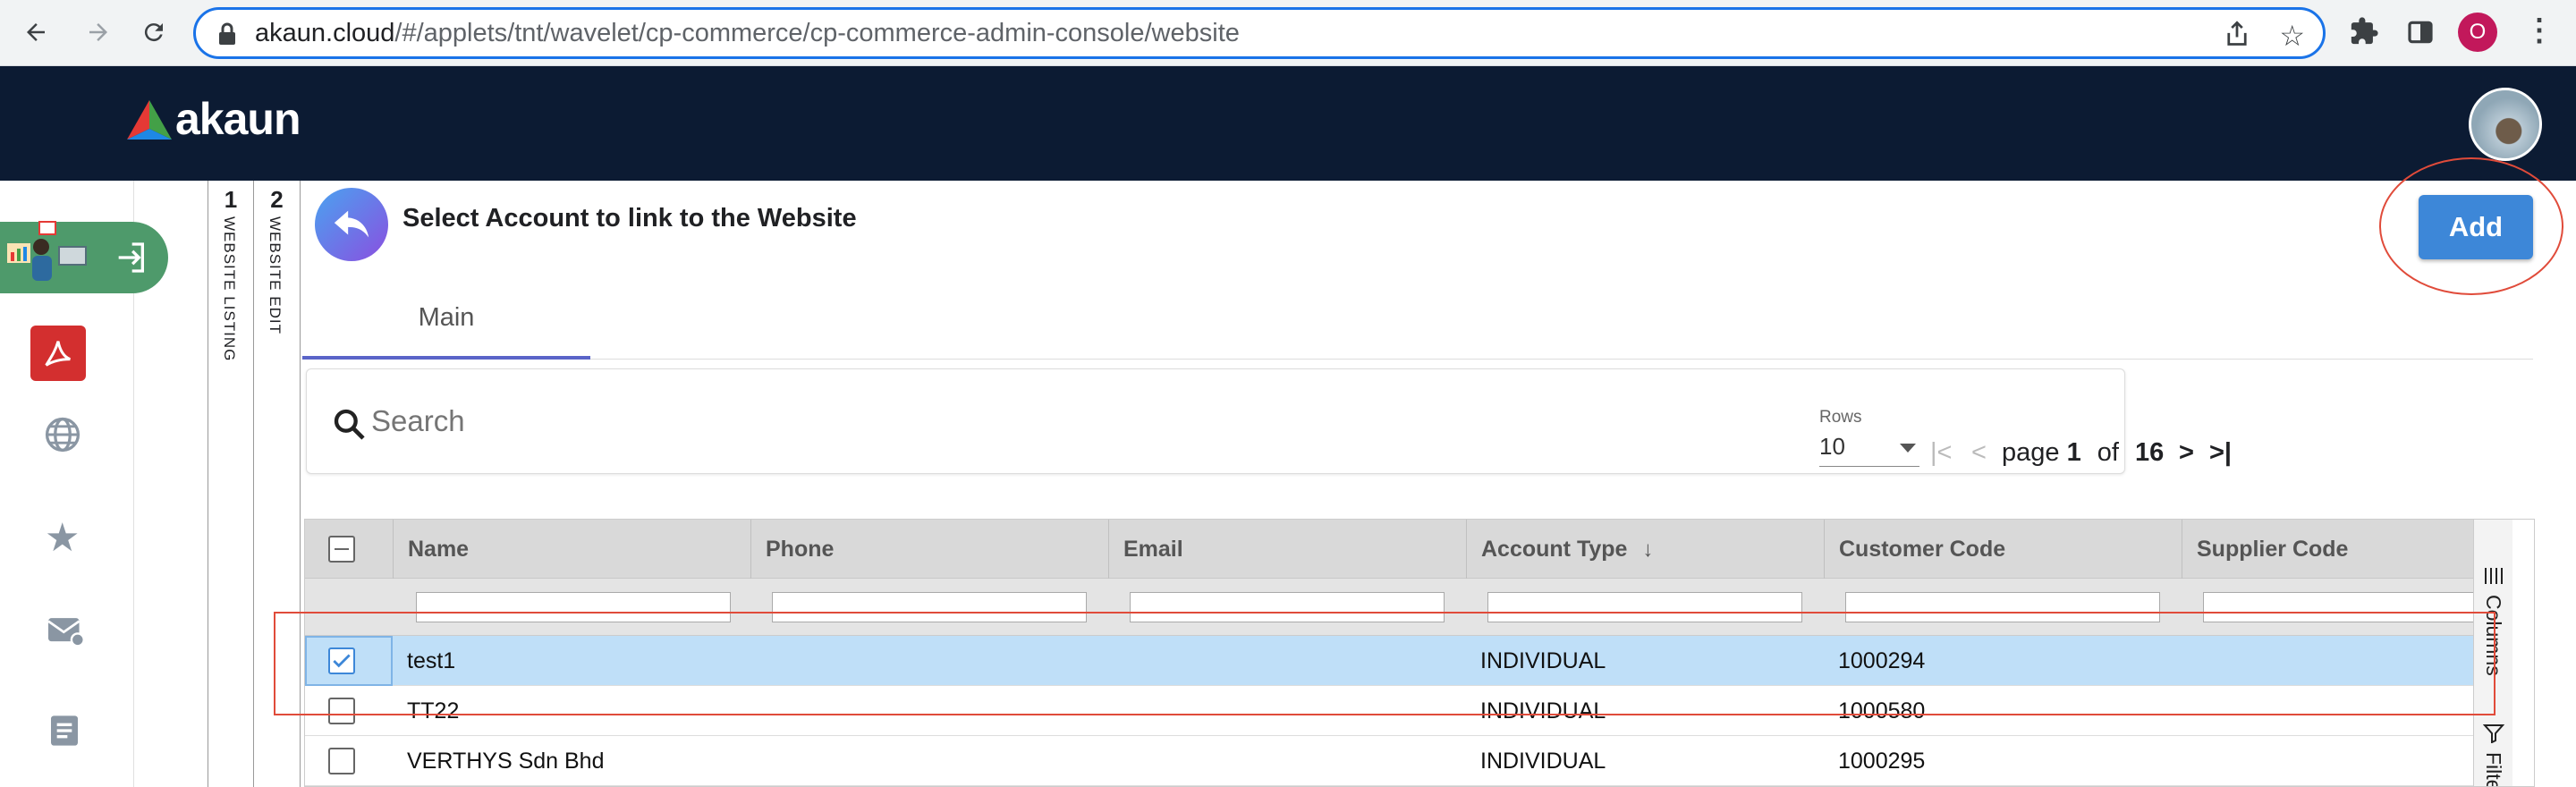  I want to click on url-host: akaun.cloud, so click(325, 33).